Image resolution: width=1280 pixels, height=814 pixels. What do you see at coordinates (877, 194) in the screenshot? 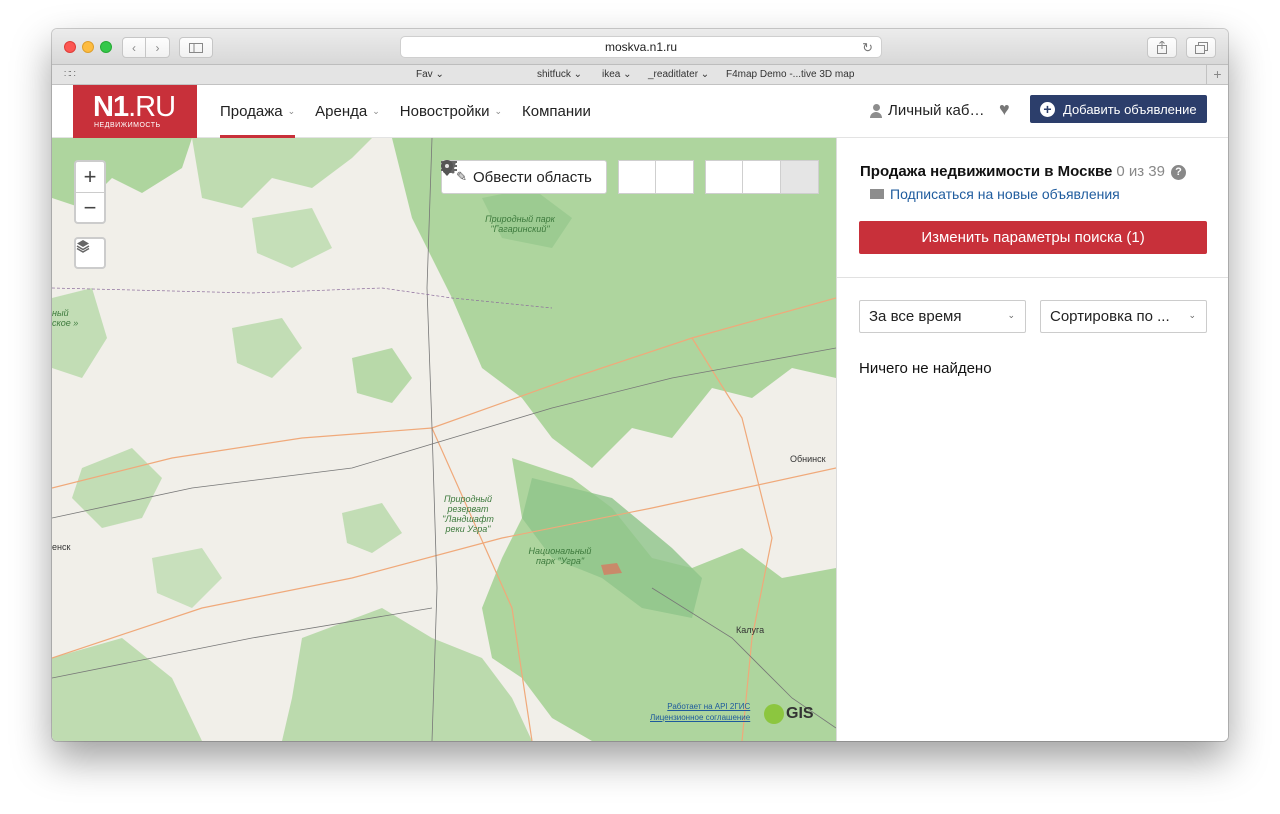
I see `envelope-icon` at bounding box center [877, 194].